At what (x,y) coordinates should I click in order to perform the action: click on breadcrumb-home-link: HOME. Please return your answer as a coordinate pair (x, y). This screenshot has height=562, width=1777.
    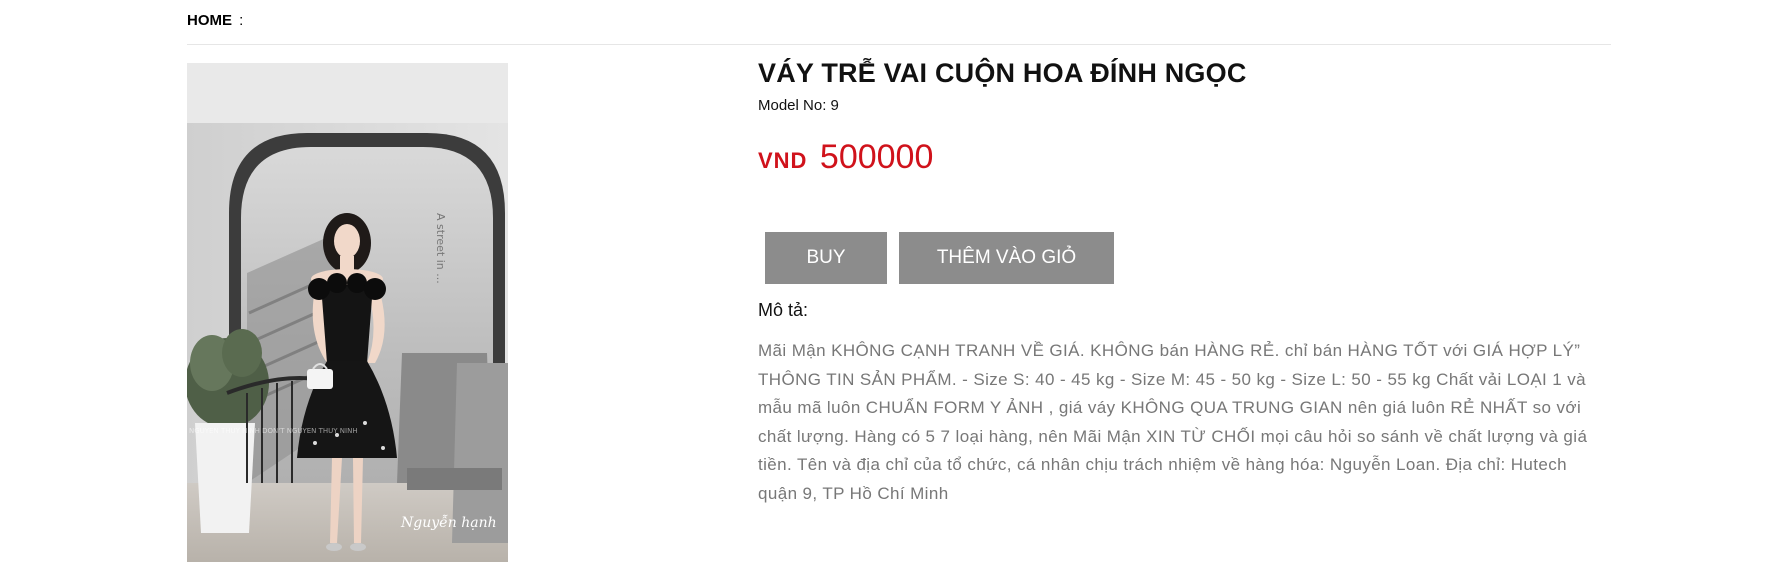
    Looking at the image, I should click on (209, 20).